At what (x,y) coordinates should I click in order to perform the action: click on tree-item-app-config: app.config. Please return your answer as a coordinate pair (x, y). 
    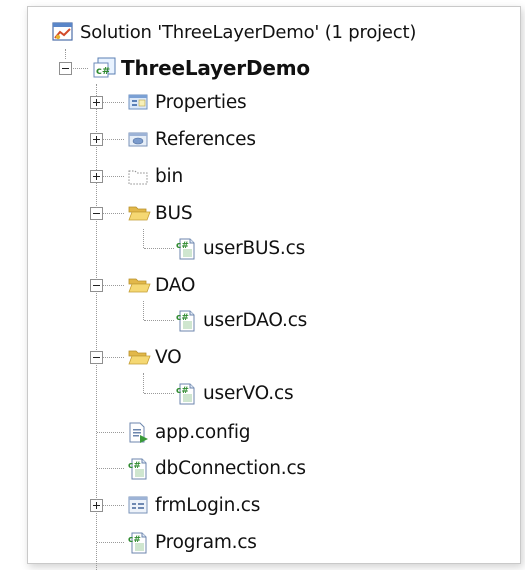
    Looking at the image, I should click on (189, 432).